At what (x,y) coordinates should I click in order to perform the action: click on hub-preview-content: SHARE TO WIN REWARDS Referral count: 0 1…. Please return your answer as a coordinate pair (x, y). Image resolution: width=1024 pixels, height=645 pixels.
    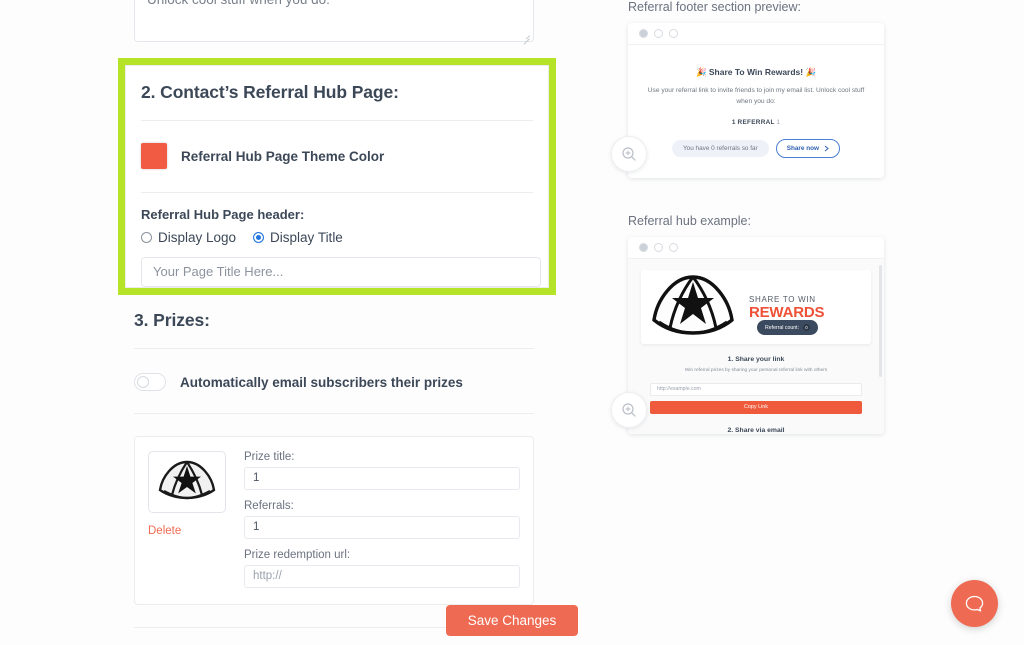
    Looking at the image, I should click on (756, 347).